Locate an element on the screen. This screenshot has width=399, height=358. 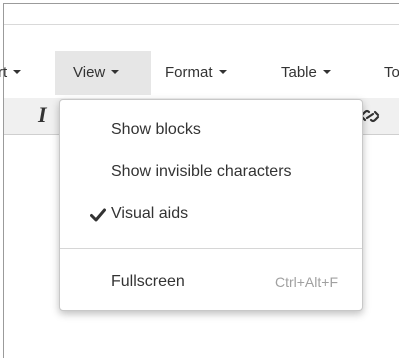
menubar: rt View Format Table To is located at coordinates (199, 73).